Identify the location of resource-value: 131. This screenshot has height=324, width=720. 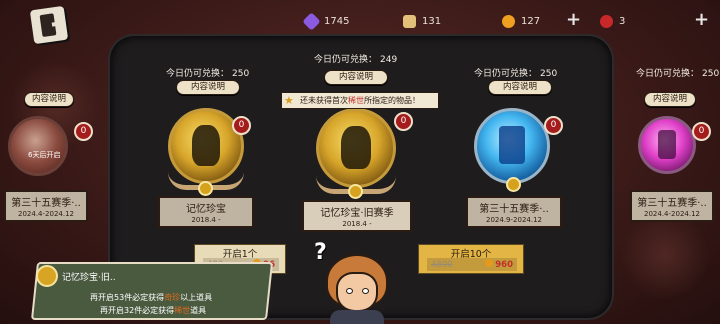
(432, 21).